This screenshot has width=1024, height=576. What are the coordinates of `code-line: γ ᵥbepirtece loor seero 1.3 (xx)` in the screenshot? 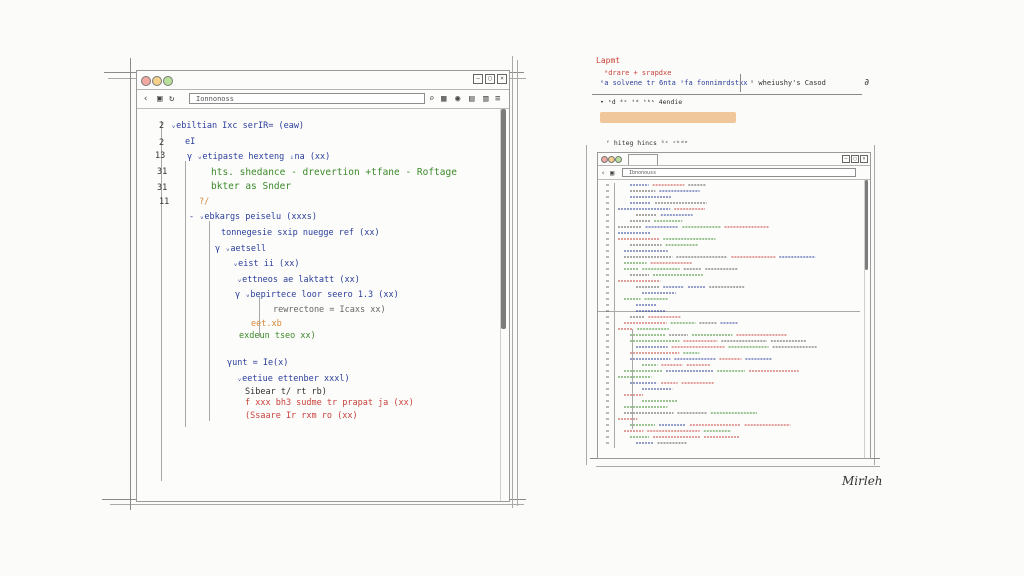 It's located at (317, 295).